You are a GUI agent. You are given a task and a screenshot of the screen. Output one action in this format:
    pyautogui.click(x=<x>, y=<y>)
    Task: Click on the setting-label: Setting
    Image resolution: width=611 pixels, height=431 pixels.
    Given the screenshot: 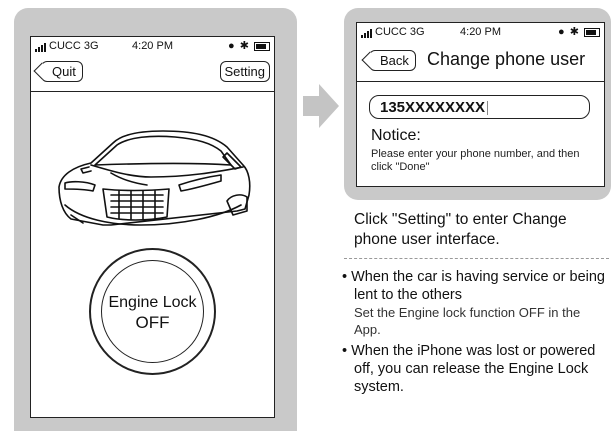 What is the action you would take?
    pyautogui.click(x=244, y=71)
    